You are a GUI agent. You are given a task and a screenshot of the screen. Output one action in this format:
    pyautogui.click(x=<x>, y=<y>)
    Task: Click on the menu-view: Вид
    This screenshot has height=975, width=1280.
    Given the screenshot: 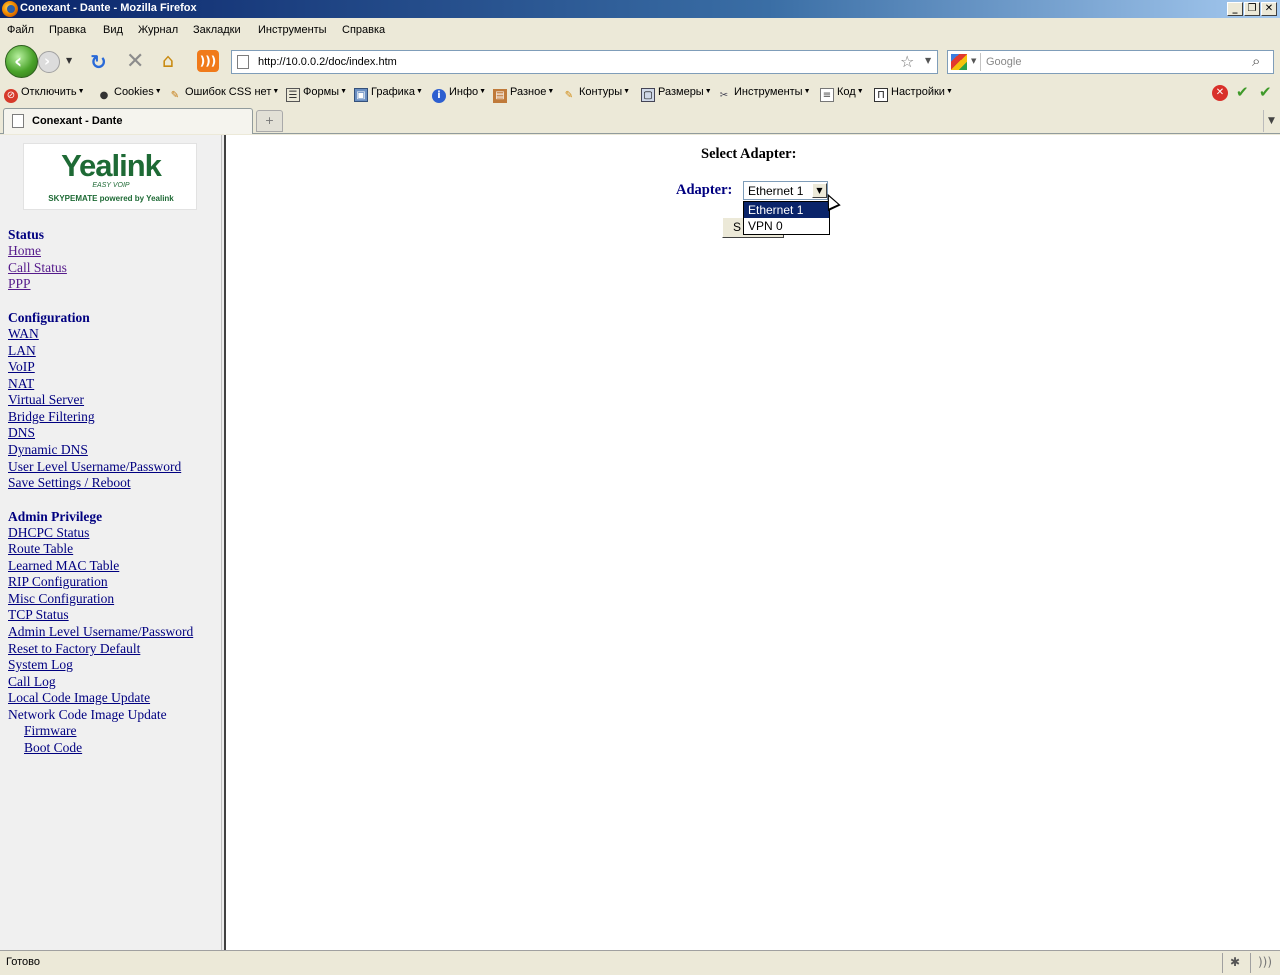 What is the action you would take?
    pyautogui.click(x=113, y=30)
    